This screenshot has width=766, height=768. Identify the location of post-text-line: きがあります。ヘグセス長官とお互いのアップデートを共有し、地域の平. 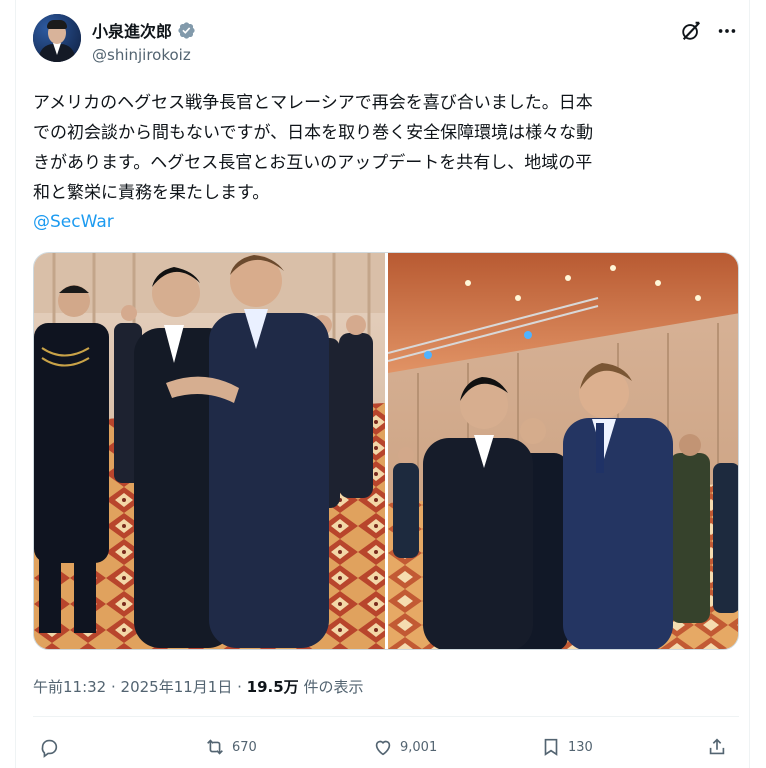
(313, 163).